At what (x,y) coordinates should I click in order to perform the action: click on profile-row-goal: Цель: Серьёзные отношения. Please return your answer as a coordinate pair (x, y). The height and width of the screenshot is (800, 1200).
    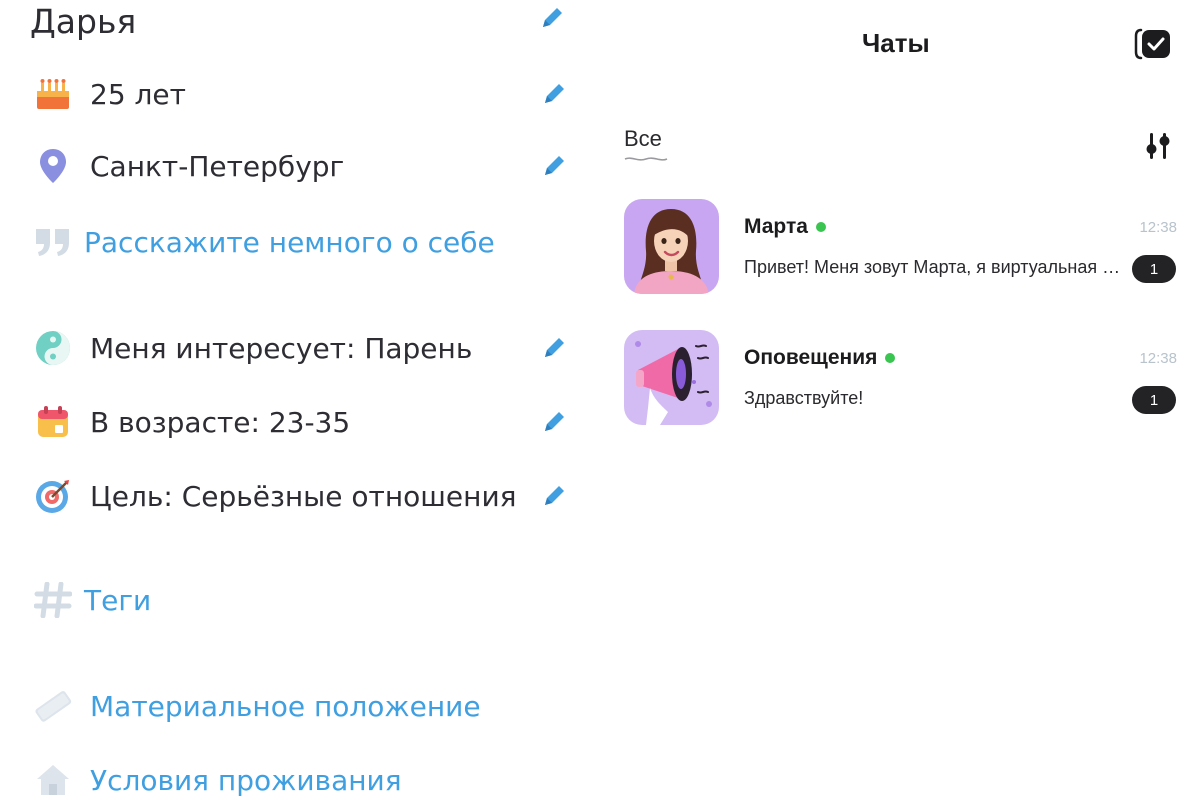
    Looking at the image, I should click on (300, 496).